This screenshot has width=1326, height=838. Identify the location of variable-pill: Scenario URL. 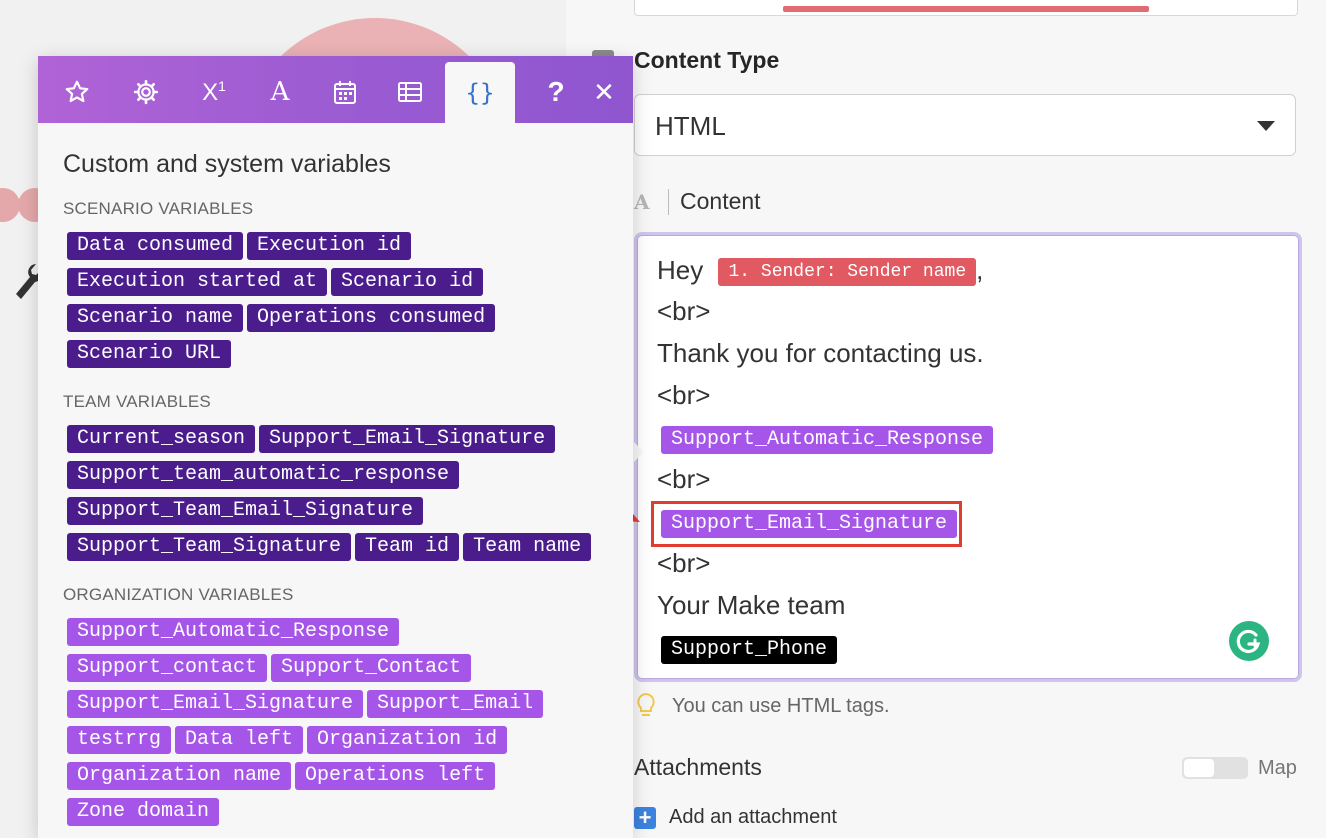
(149, 354).